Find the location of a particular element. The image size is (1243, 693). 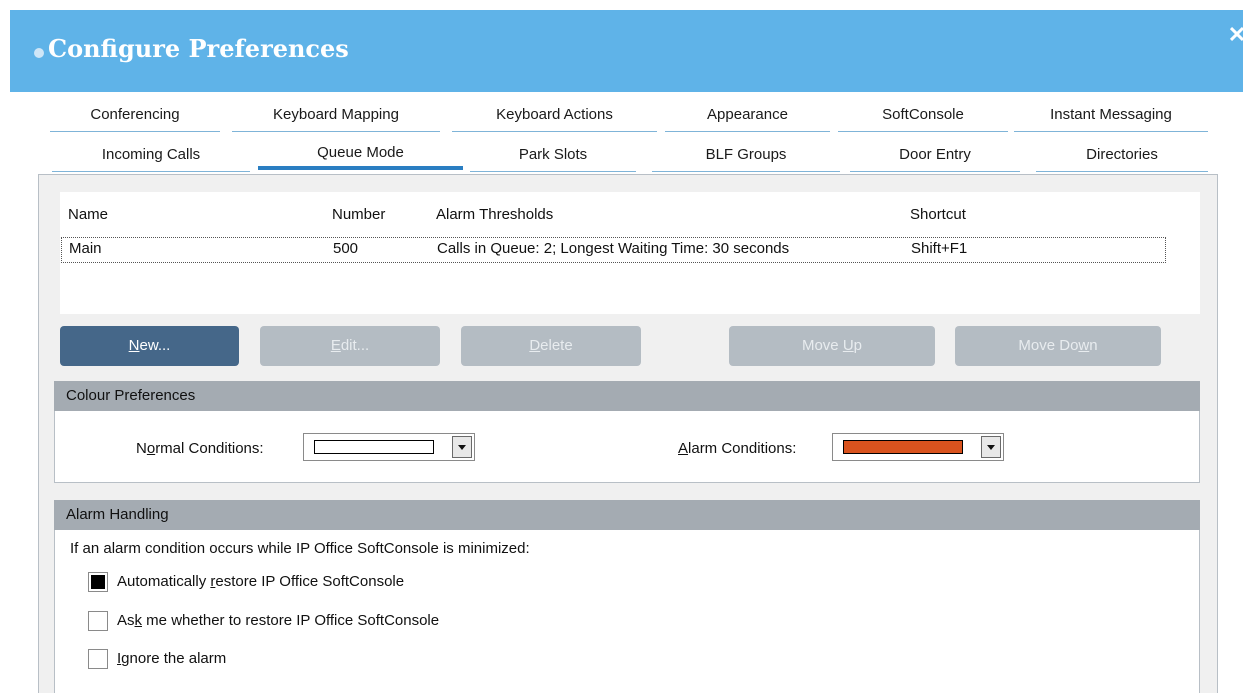

alarm-conditions-colour-select is located at coordinates (918, 447).